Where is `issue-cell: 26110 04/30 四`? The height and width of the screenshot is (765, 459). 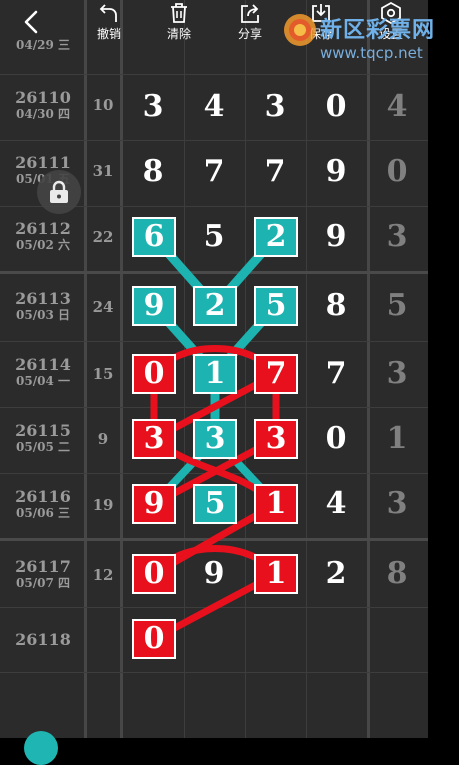
issue-cell: 26110 04/30 四 is located at coordinates (43, 105).